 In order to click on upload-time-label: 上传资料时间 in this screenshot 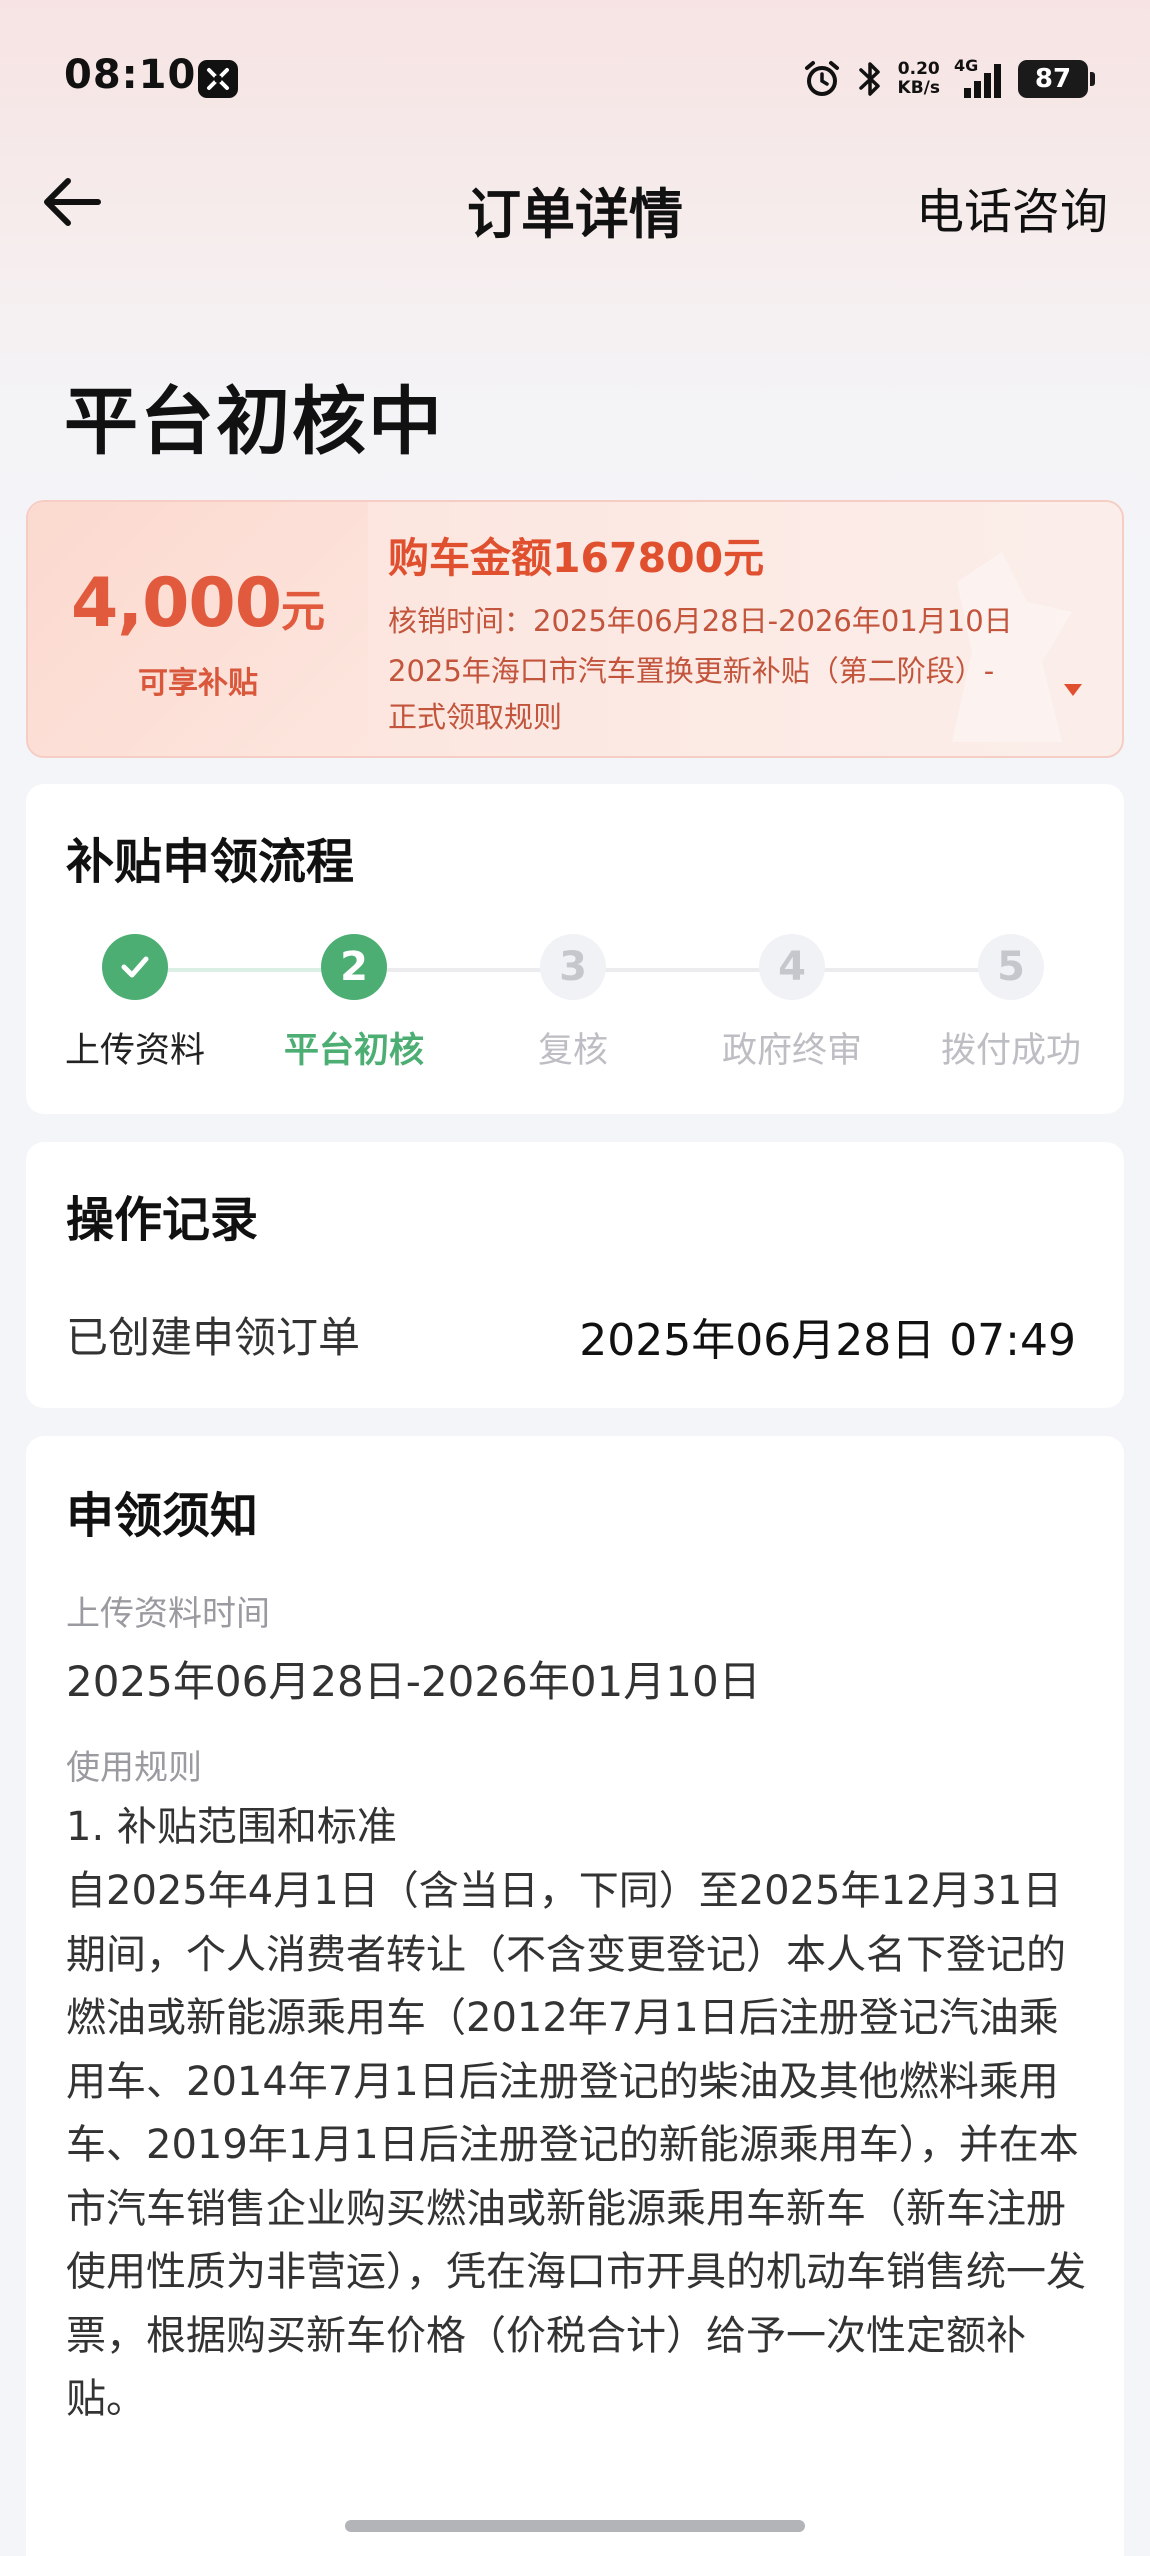, I will do `click(168, 1614)`.